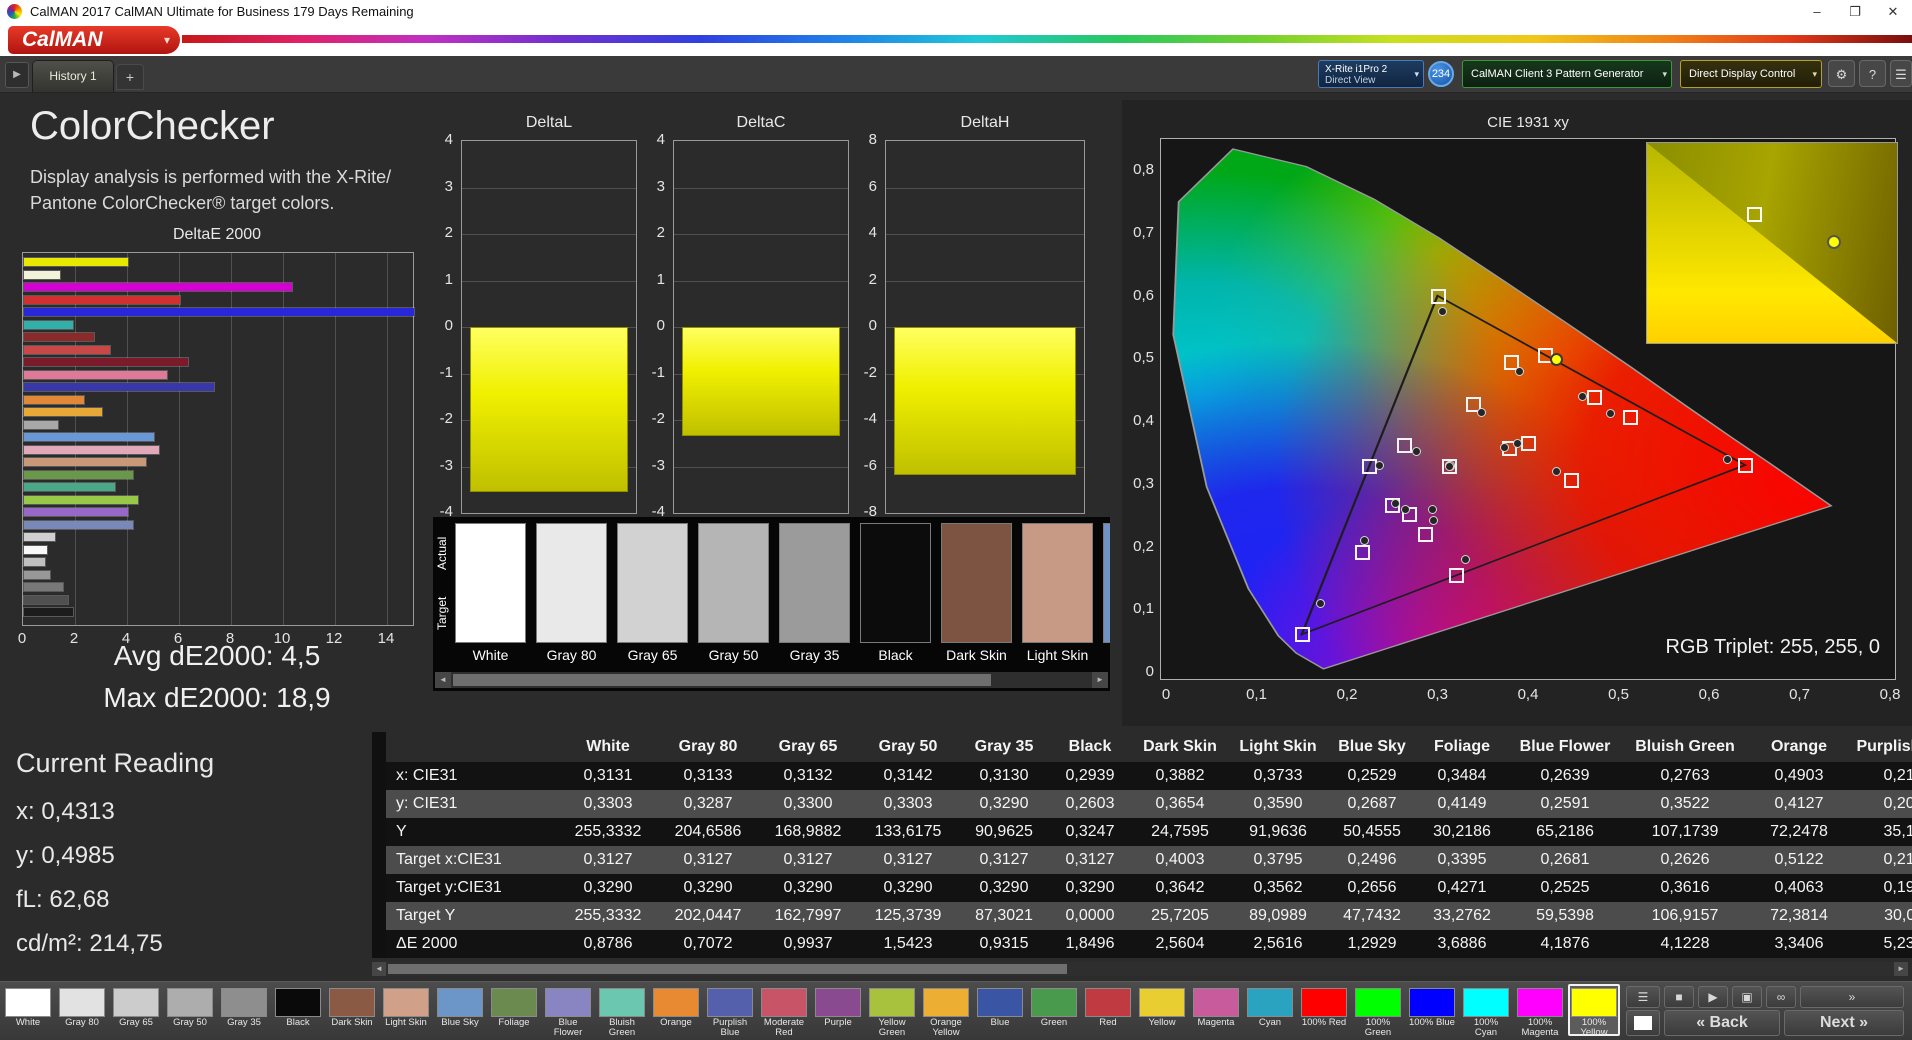 The image size is (1912, 1040). Describe the element at coordinates (1567, 74) in the screenshot. I see `pattern-source-selector: CalMAN Client 3 Pattern Generator ▾` at that location.